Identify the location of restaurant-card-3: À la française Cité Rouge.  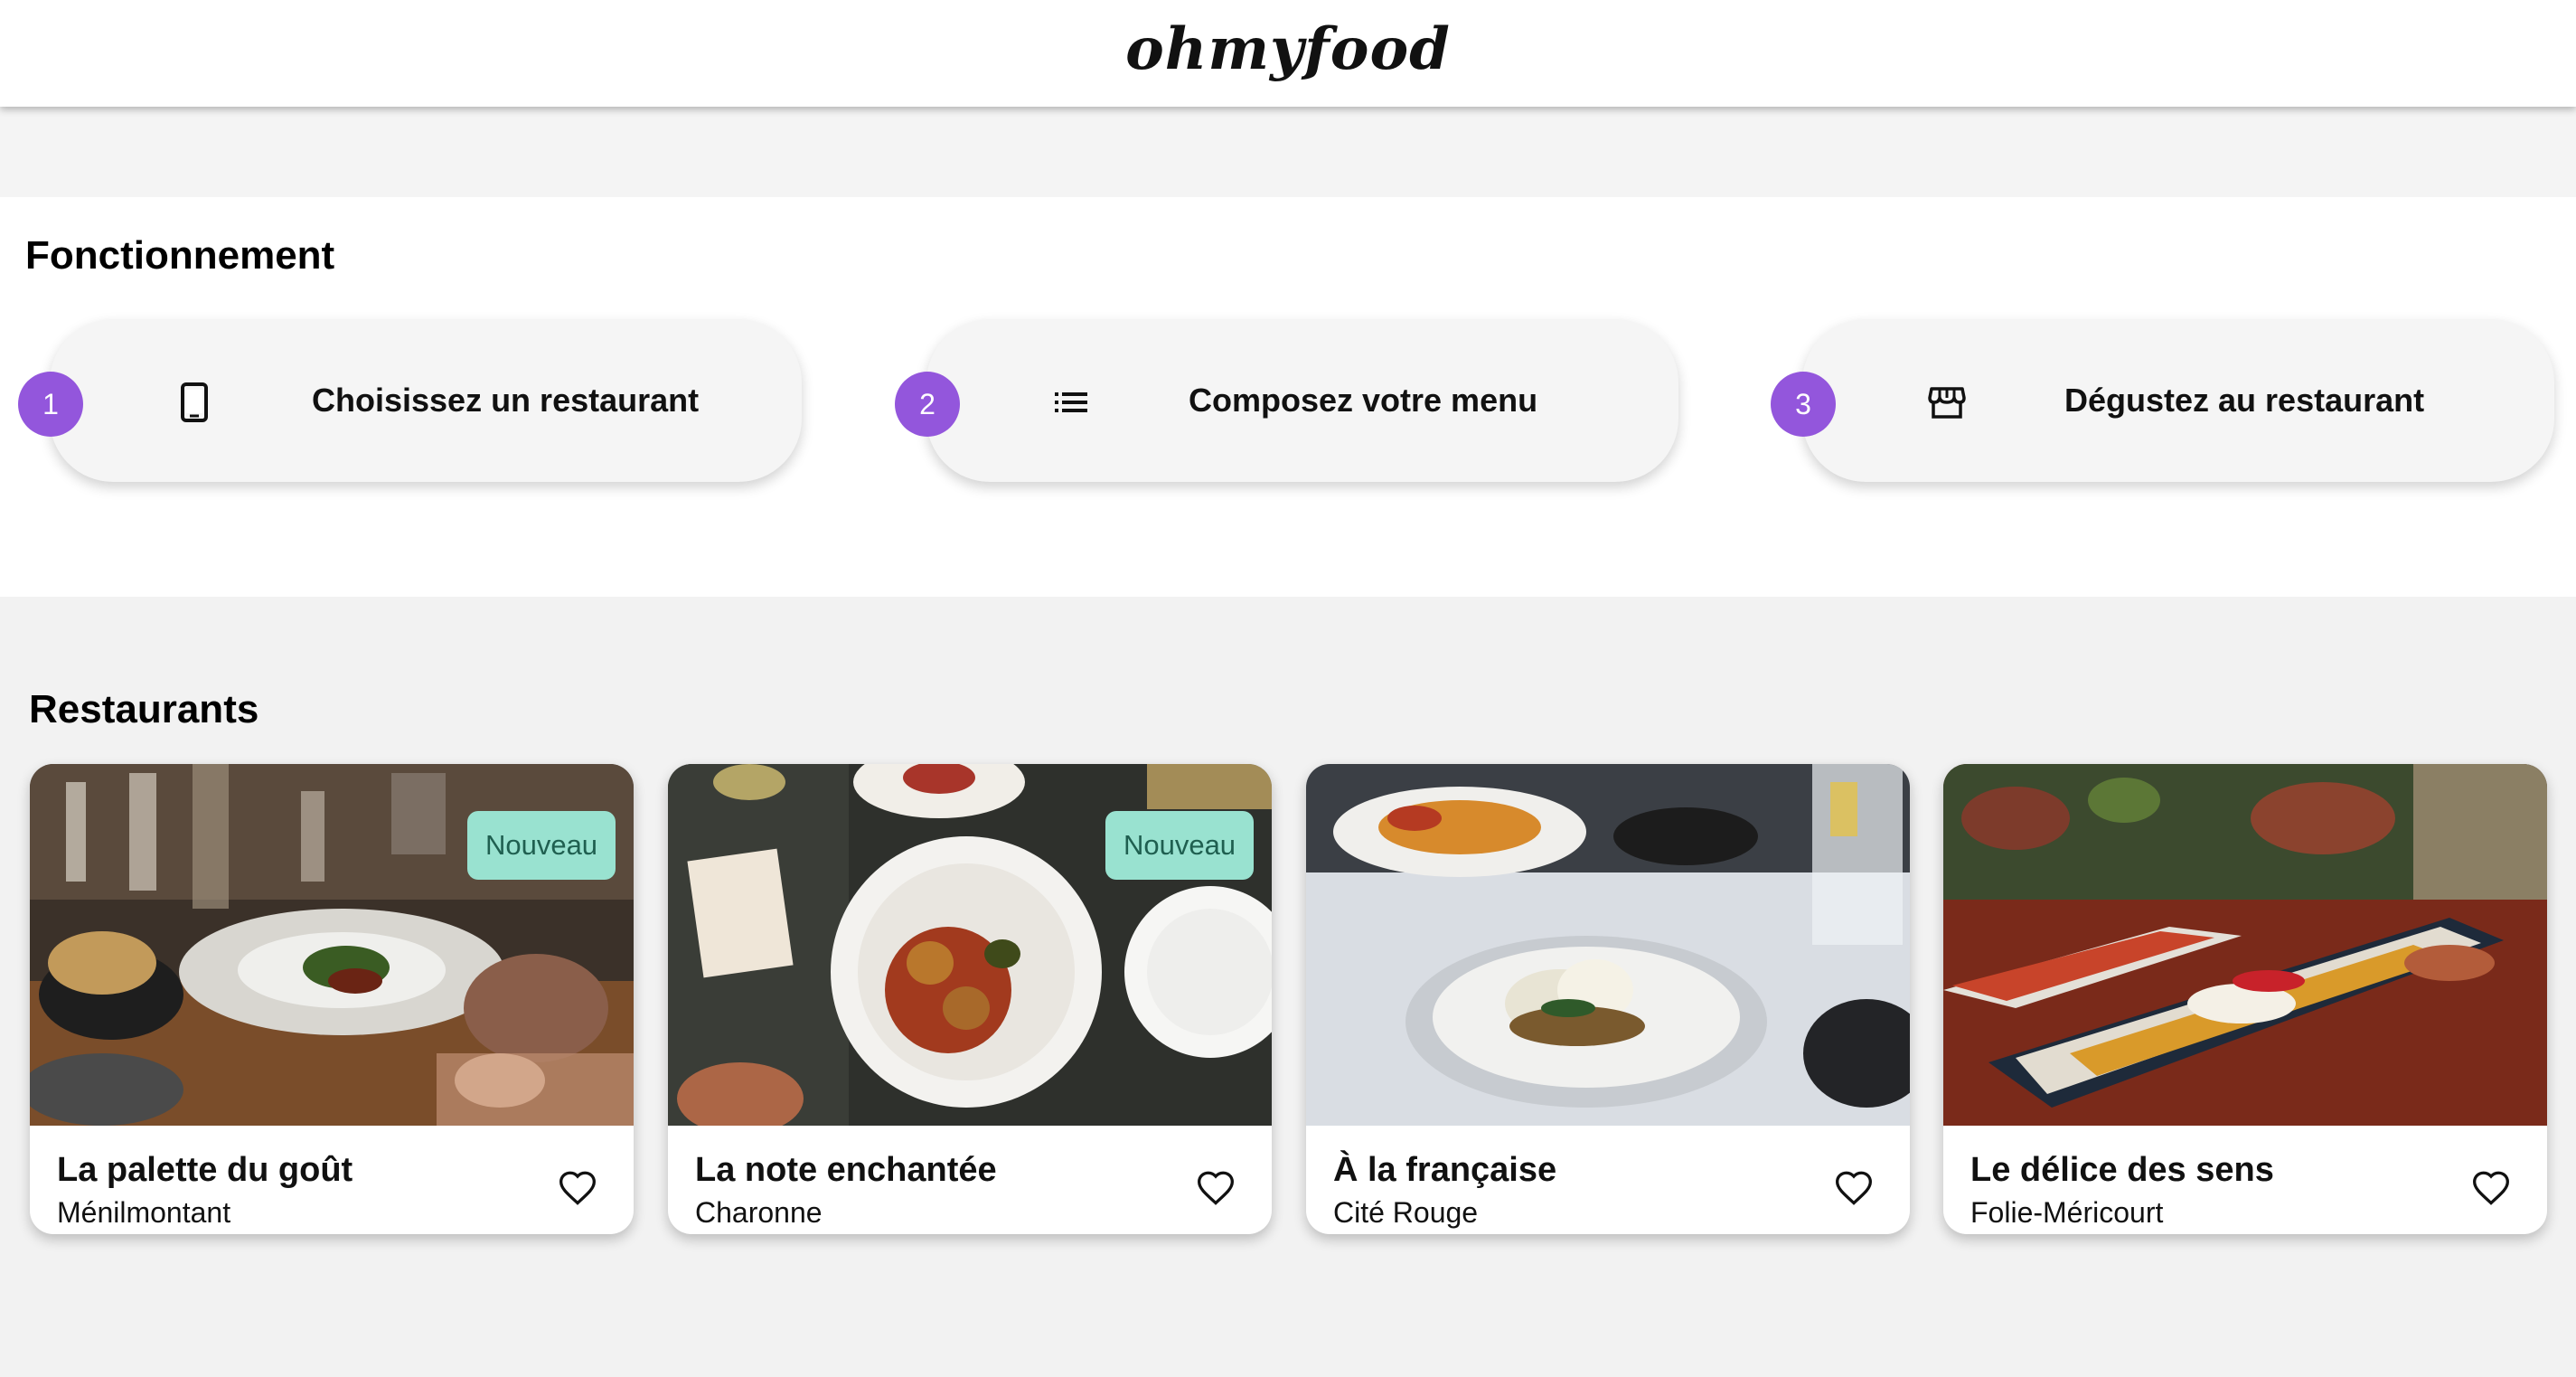
(1608, 999).